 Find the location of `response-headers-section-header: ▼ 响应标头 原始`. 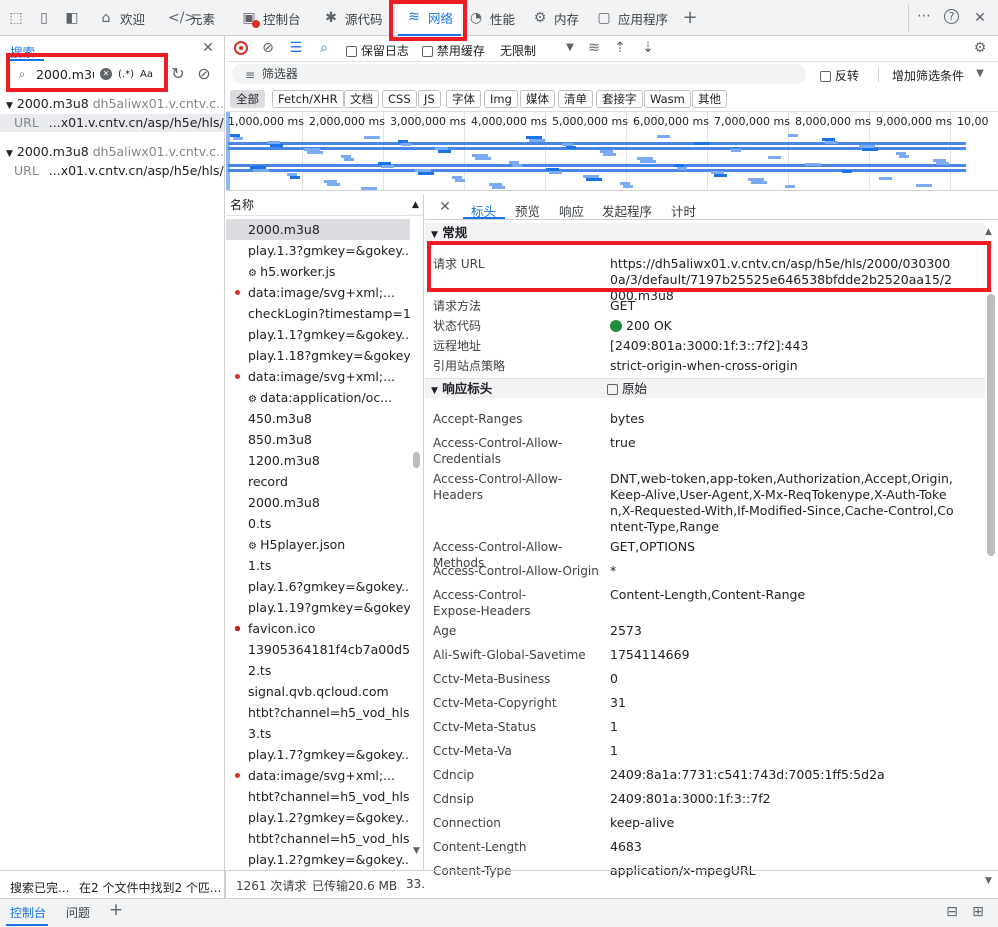

response-headers-section-header: ▼ 响应标头 原始 is located at coordinates (705, 388).